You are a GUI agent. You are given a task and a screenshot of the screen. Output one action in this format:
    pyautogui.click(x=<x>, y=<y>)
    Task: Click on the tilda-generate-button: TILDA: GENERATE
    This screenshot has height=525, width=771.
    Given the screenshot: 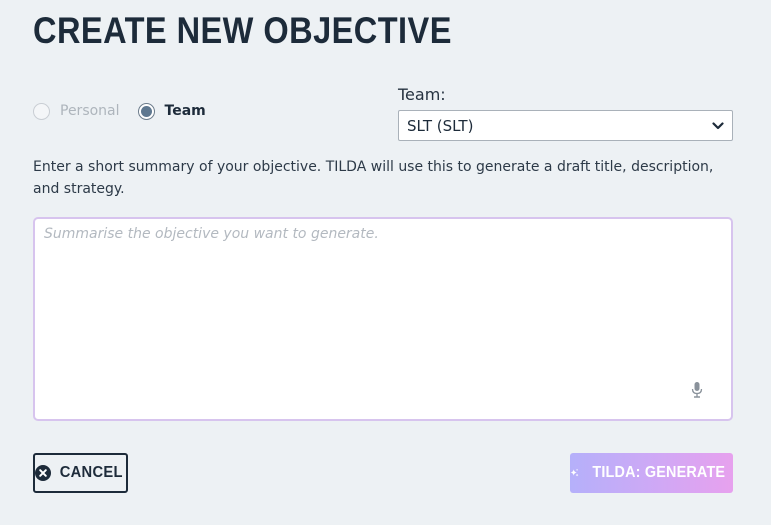 What is the action you would take?
    pyautogui.click(x=651, y=473)
    